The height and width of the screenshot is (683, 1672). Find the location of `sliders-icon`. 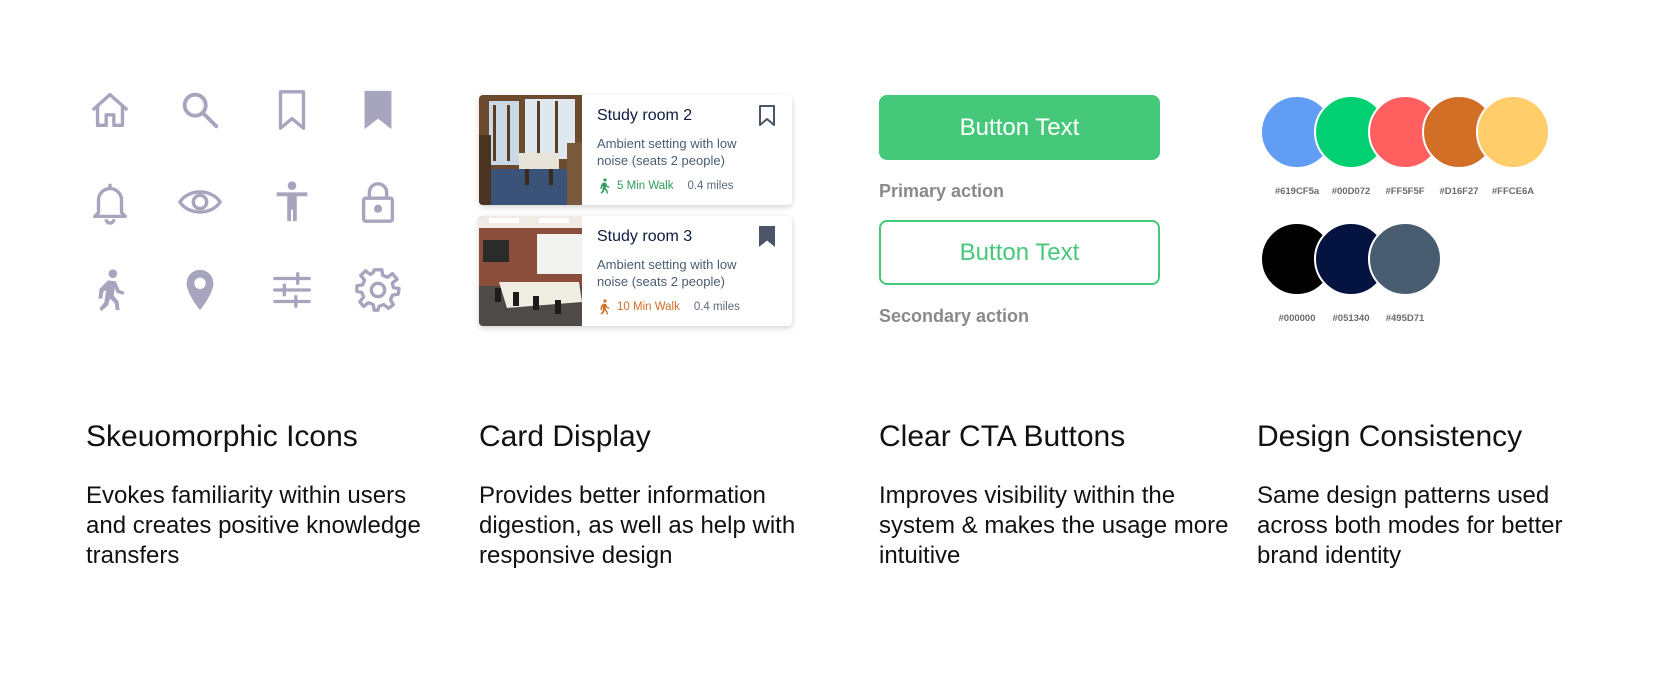

sliders-icon is located at coordinates (292, 290).